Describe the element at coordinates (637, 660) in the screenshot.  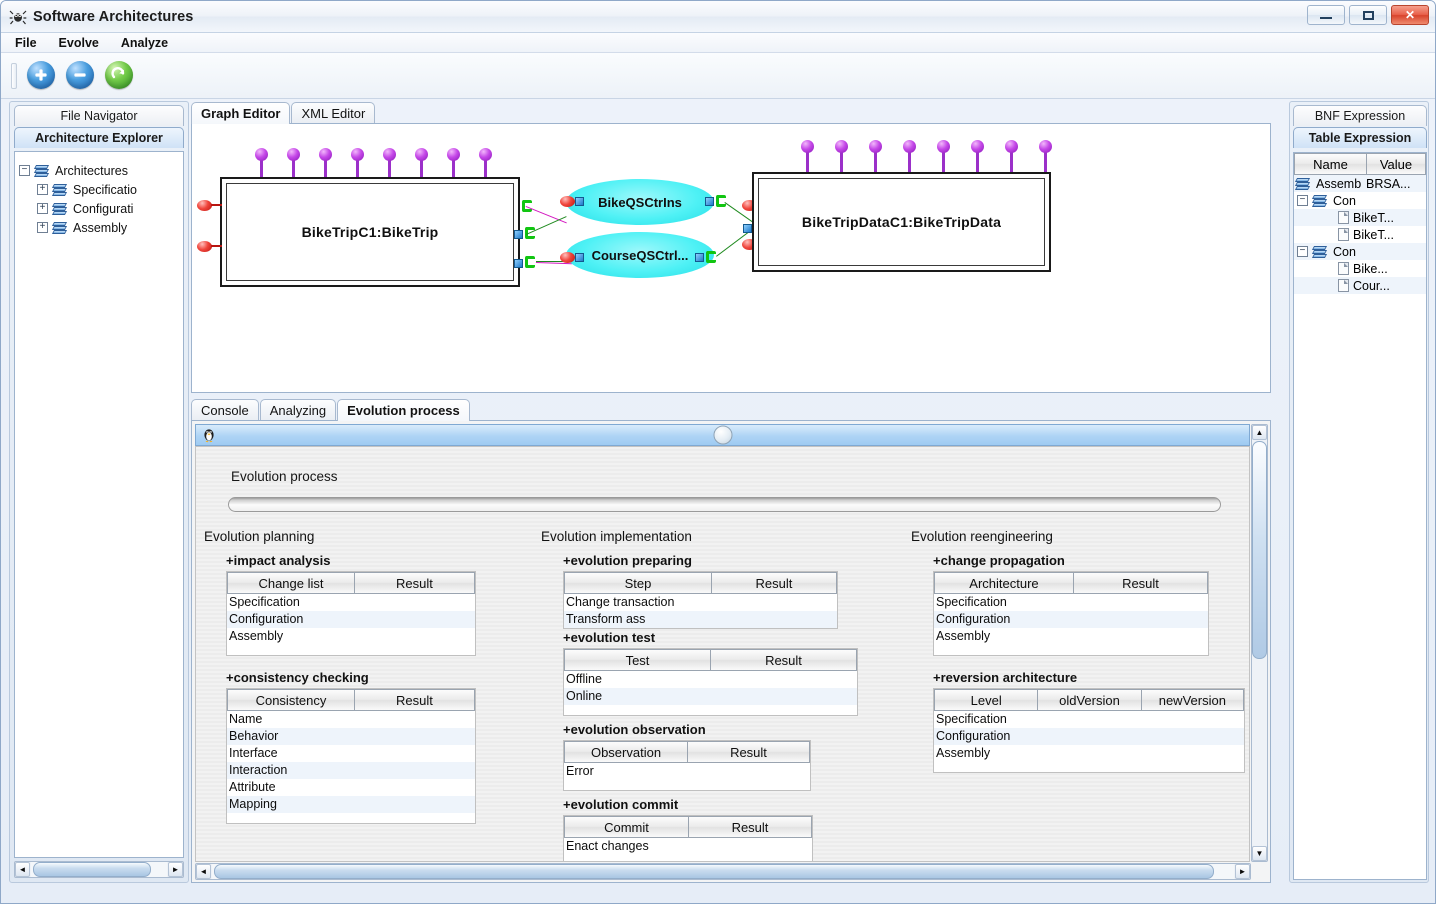
I see `column-header-test: Test` at that location.